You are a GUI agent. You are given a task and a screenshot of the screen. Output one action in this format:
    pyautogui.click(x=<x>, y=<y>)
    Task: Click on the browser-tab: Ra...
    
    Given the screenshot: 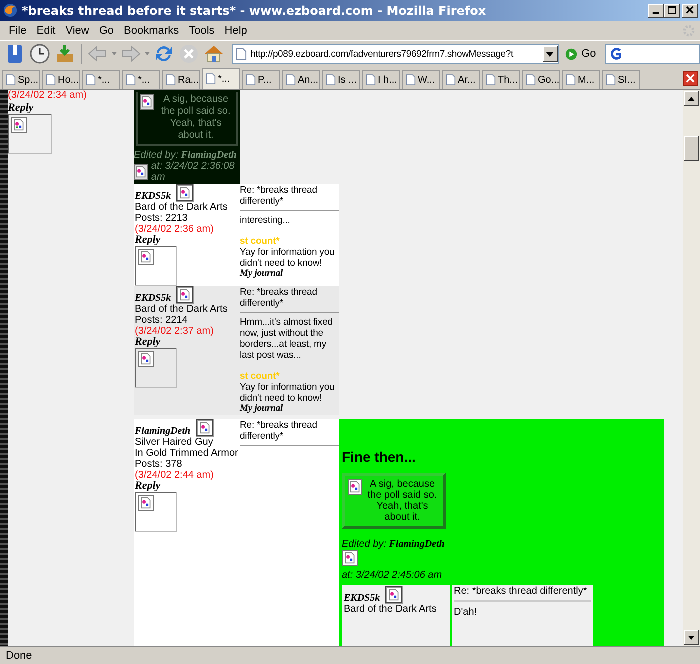 What is the action you would take?
    pyautogui.click(x=181, y=79)
    